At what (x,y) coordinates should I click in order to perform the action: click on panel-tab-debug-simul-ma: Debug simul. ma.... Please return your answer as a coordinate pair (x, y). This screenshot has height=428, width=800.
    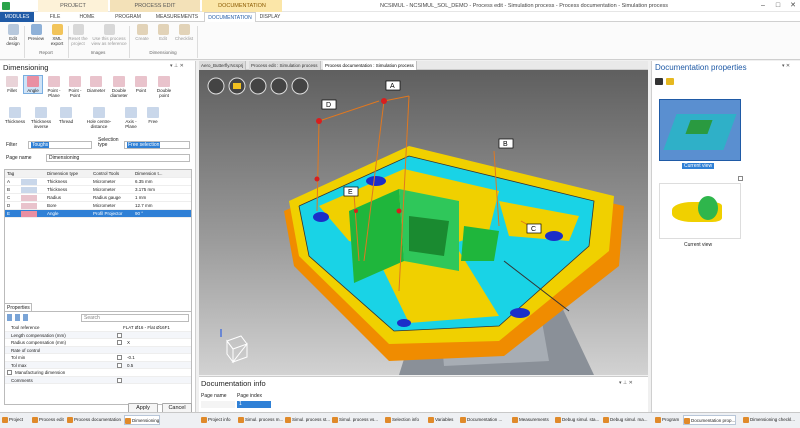
    Looking at the image, I should click on (625, 420).